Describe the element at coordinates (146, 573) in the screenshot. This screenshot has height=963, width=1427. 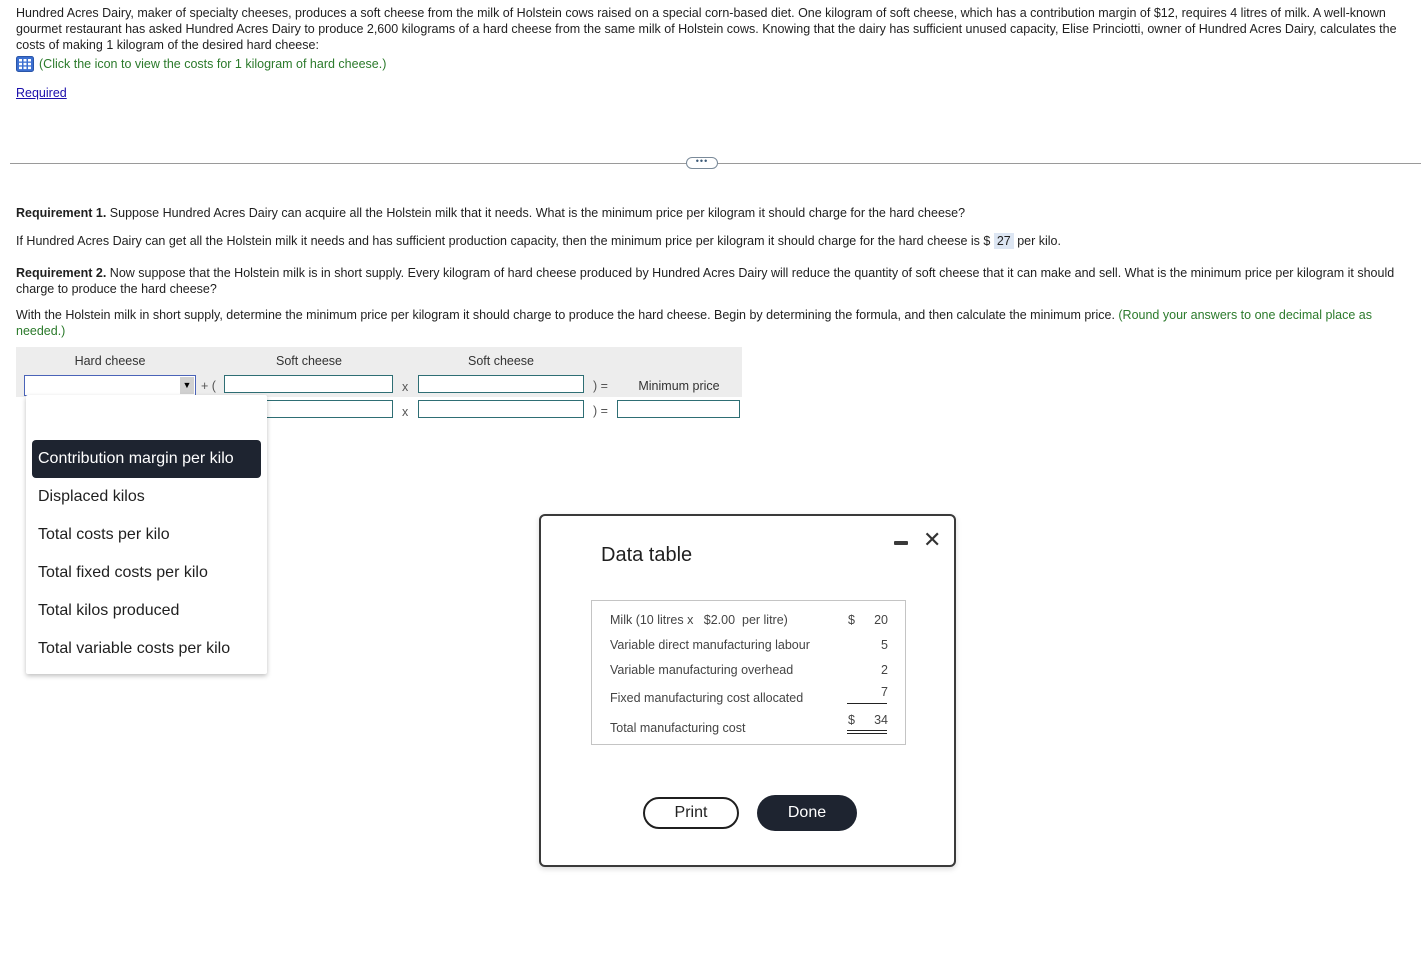
I see `dropdown-option: Total fixed costs per kilo` at that location.